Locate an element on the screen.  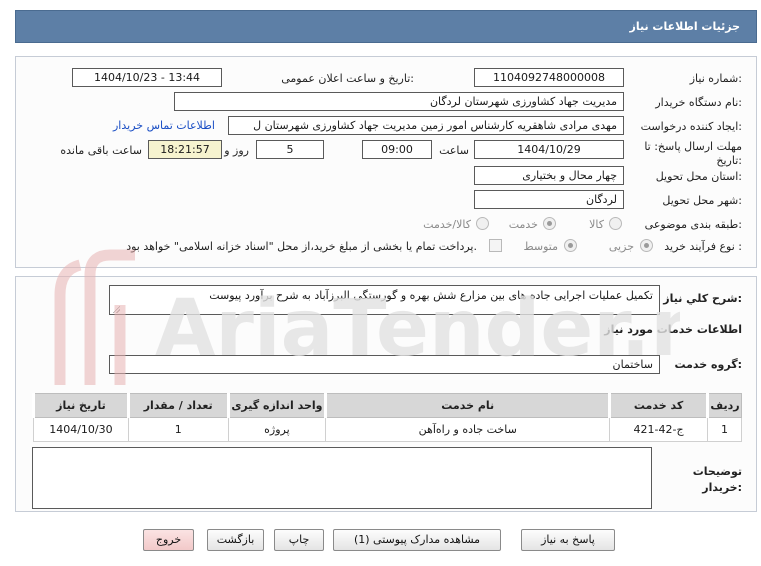
buyer-org-label: نام دستگاه خریدار: is located at coordinates (698, 102).